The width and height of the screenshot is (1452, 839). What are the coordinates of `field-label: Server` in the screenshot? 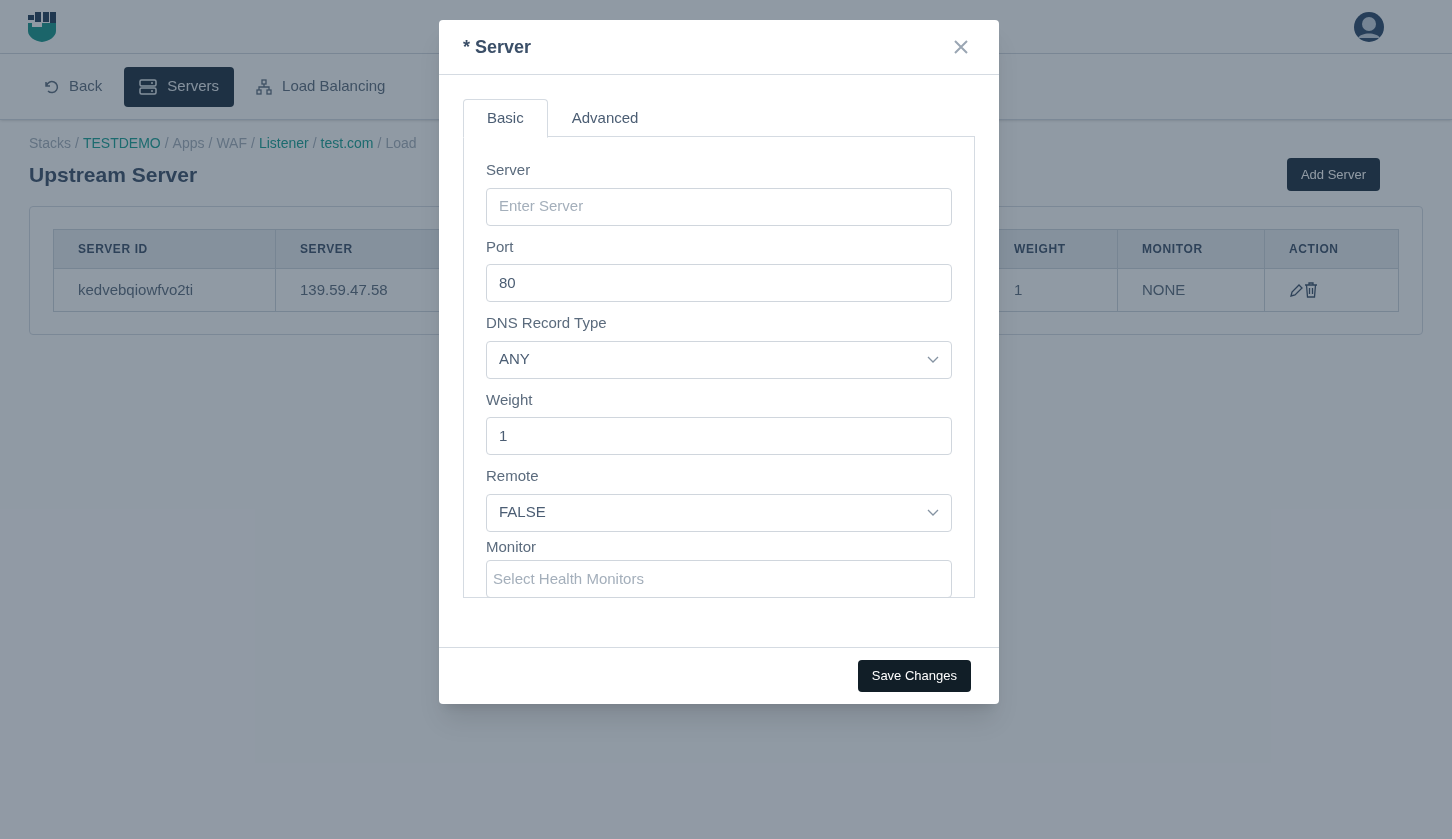 It's located at (509, 170).